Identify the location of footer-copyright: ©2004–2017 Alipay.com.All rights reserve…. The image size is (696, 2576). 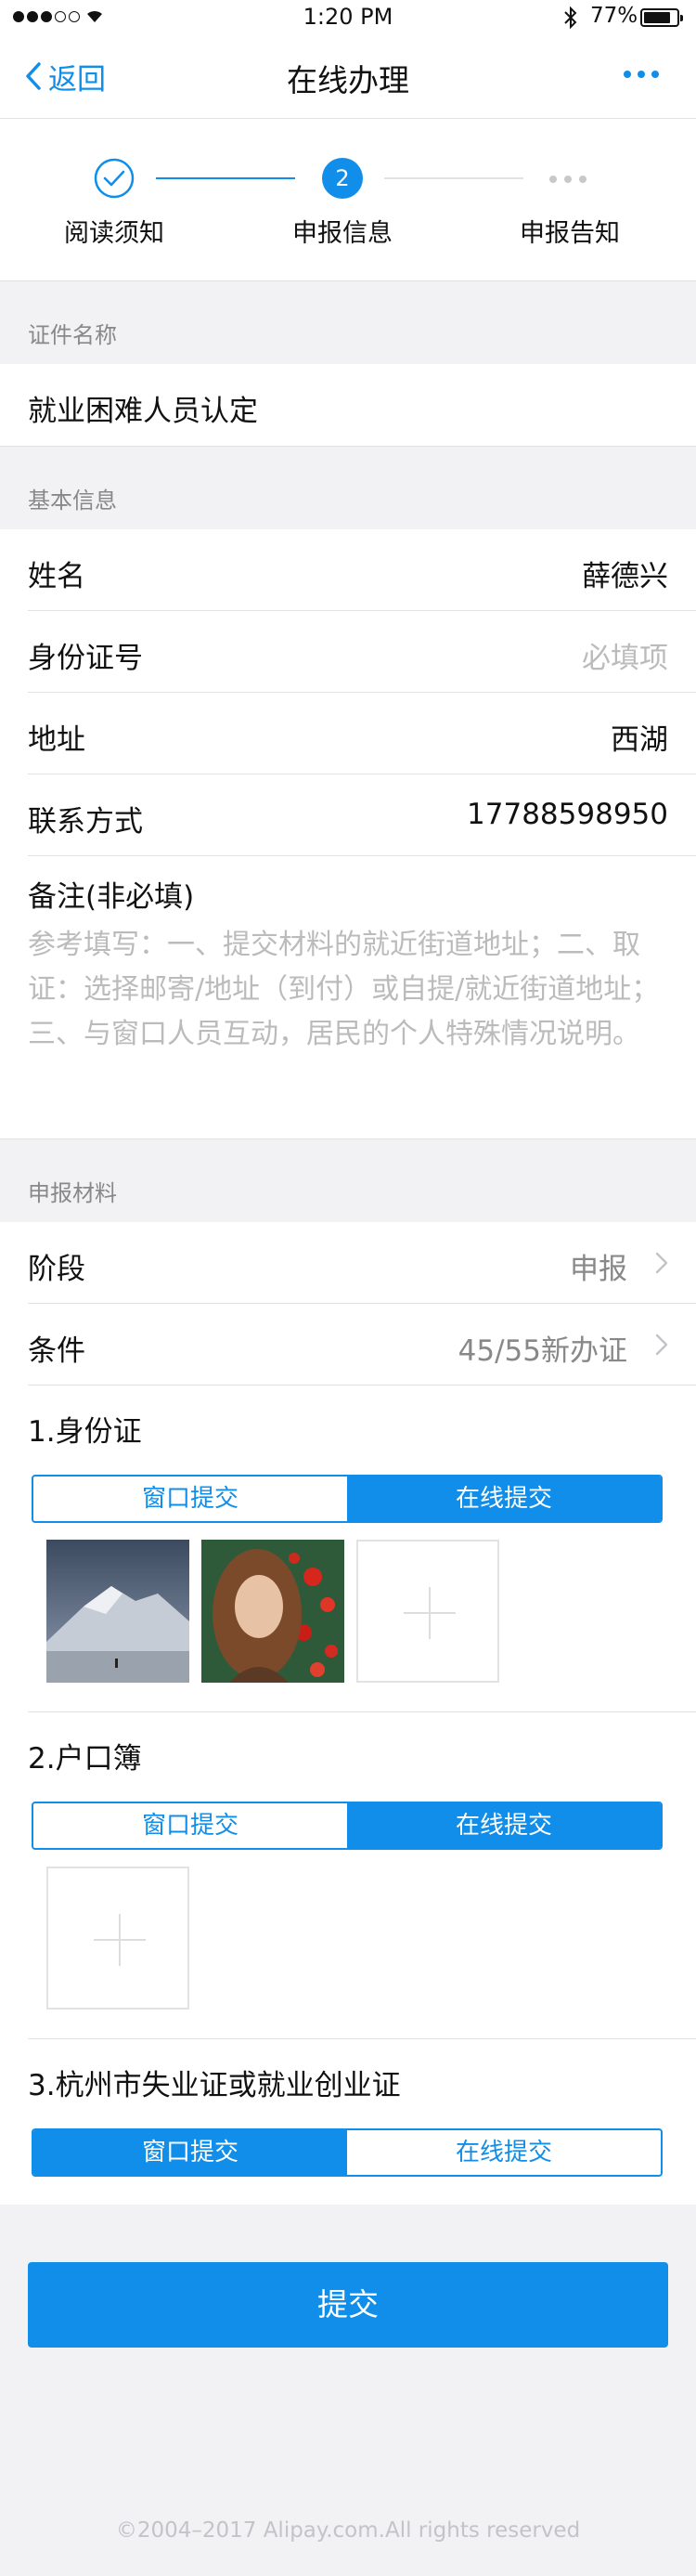
(348, 2530).